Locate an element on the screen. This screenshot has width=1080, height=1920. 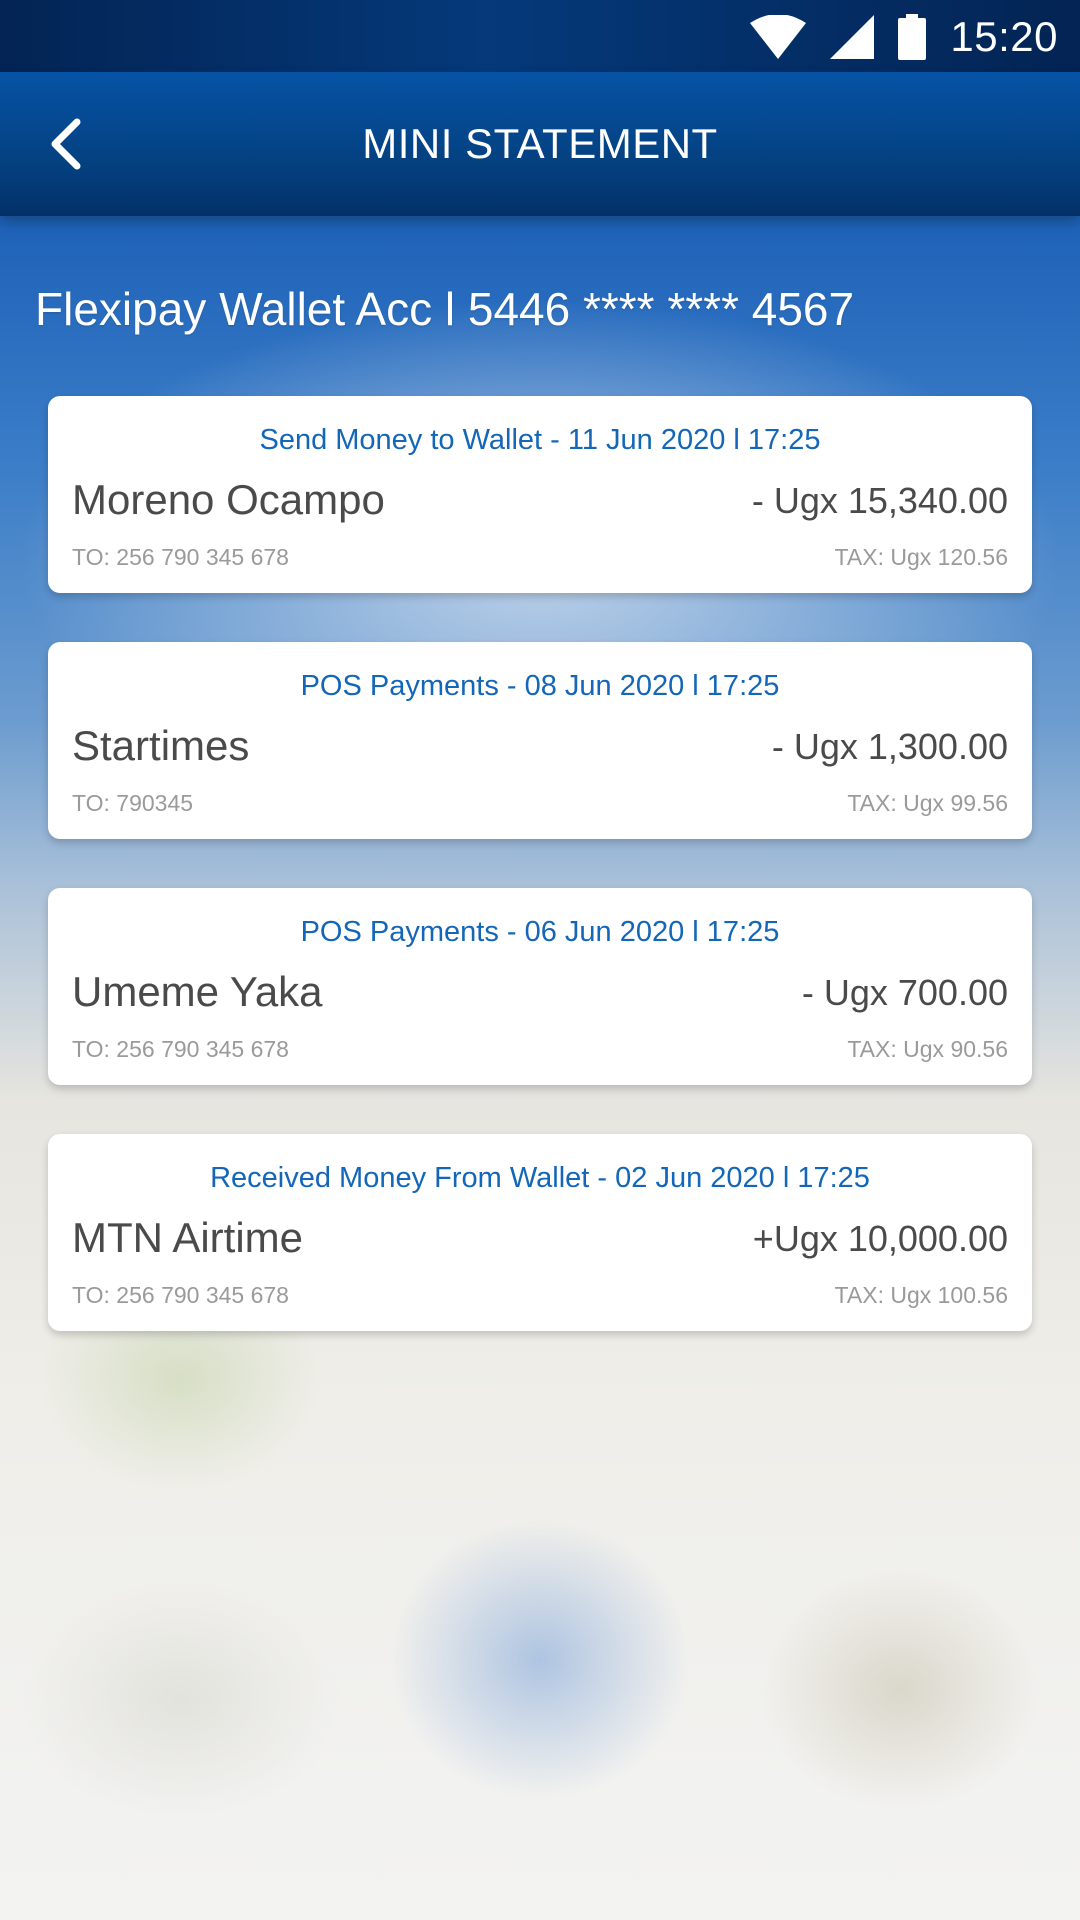
transaction-amount: - Ugx 1,300.00 is located at coordinates (889, 746).